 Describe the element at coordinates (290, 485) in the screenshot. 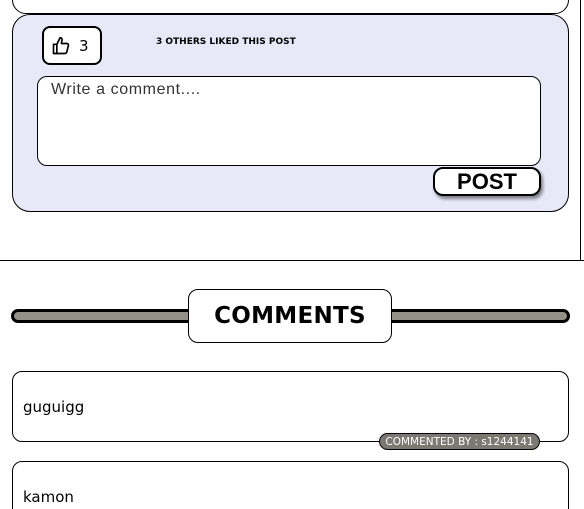

I see `comment-card: kamon` at that location.